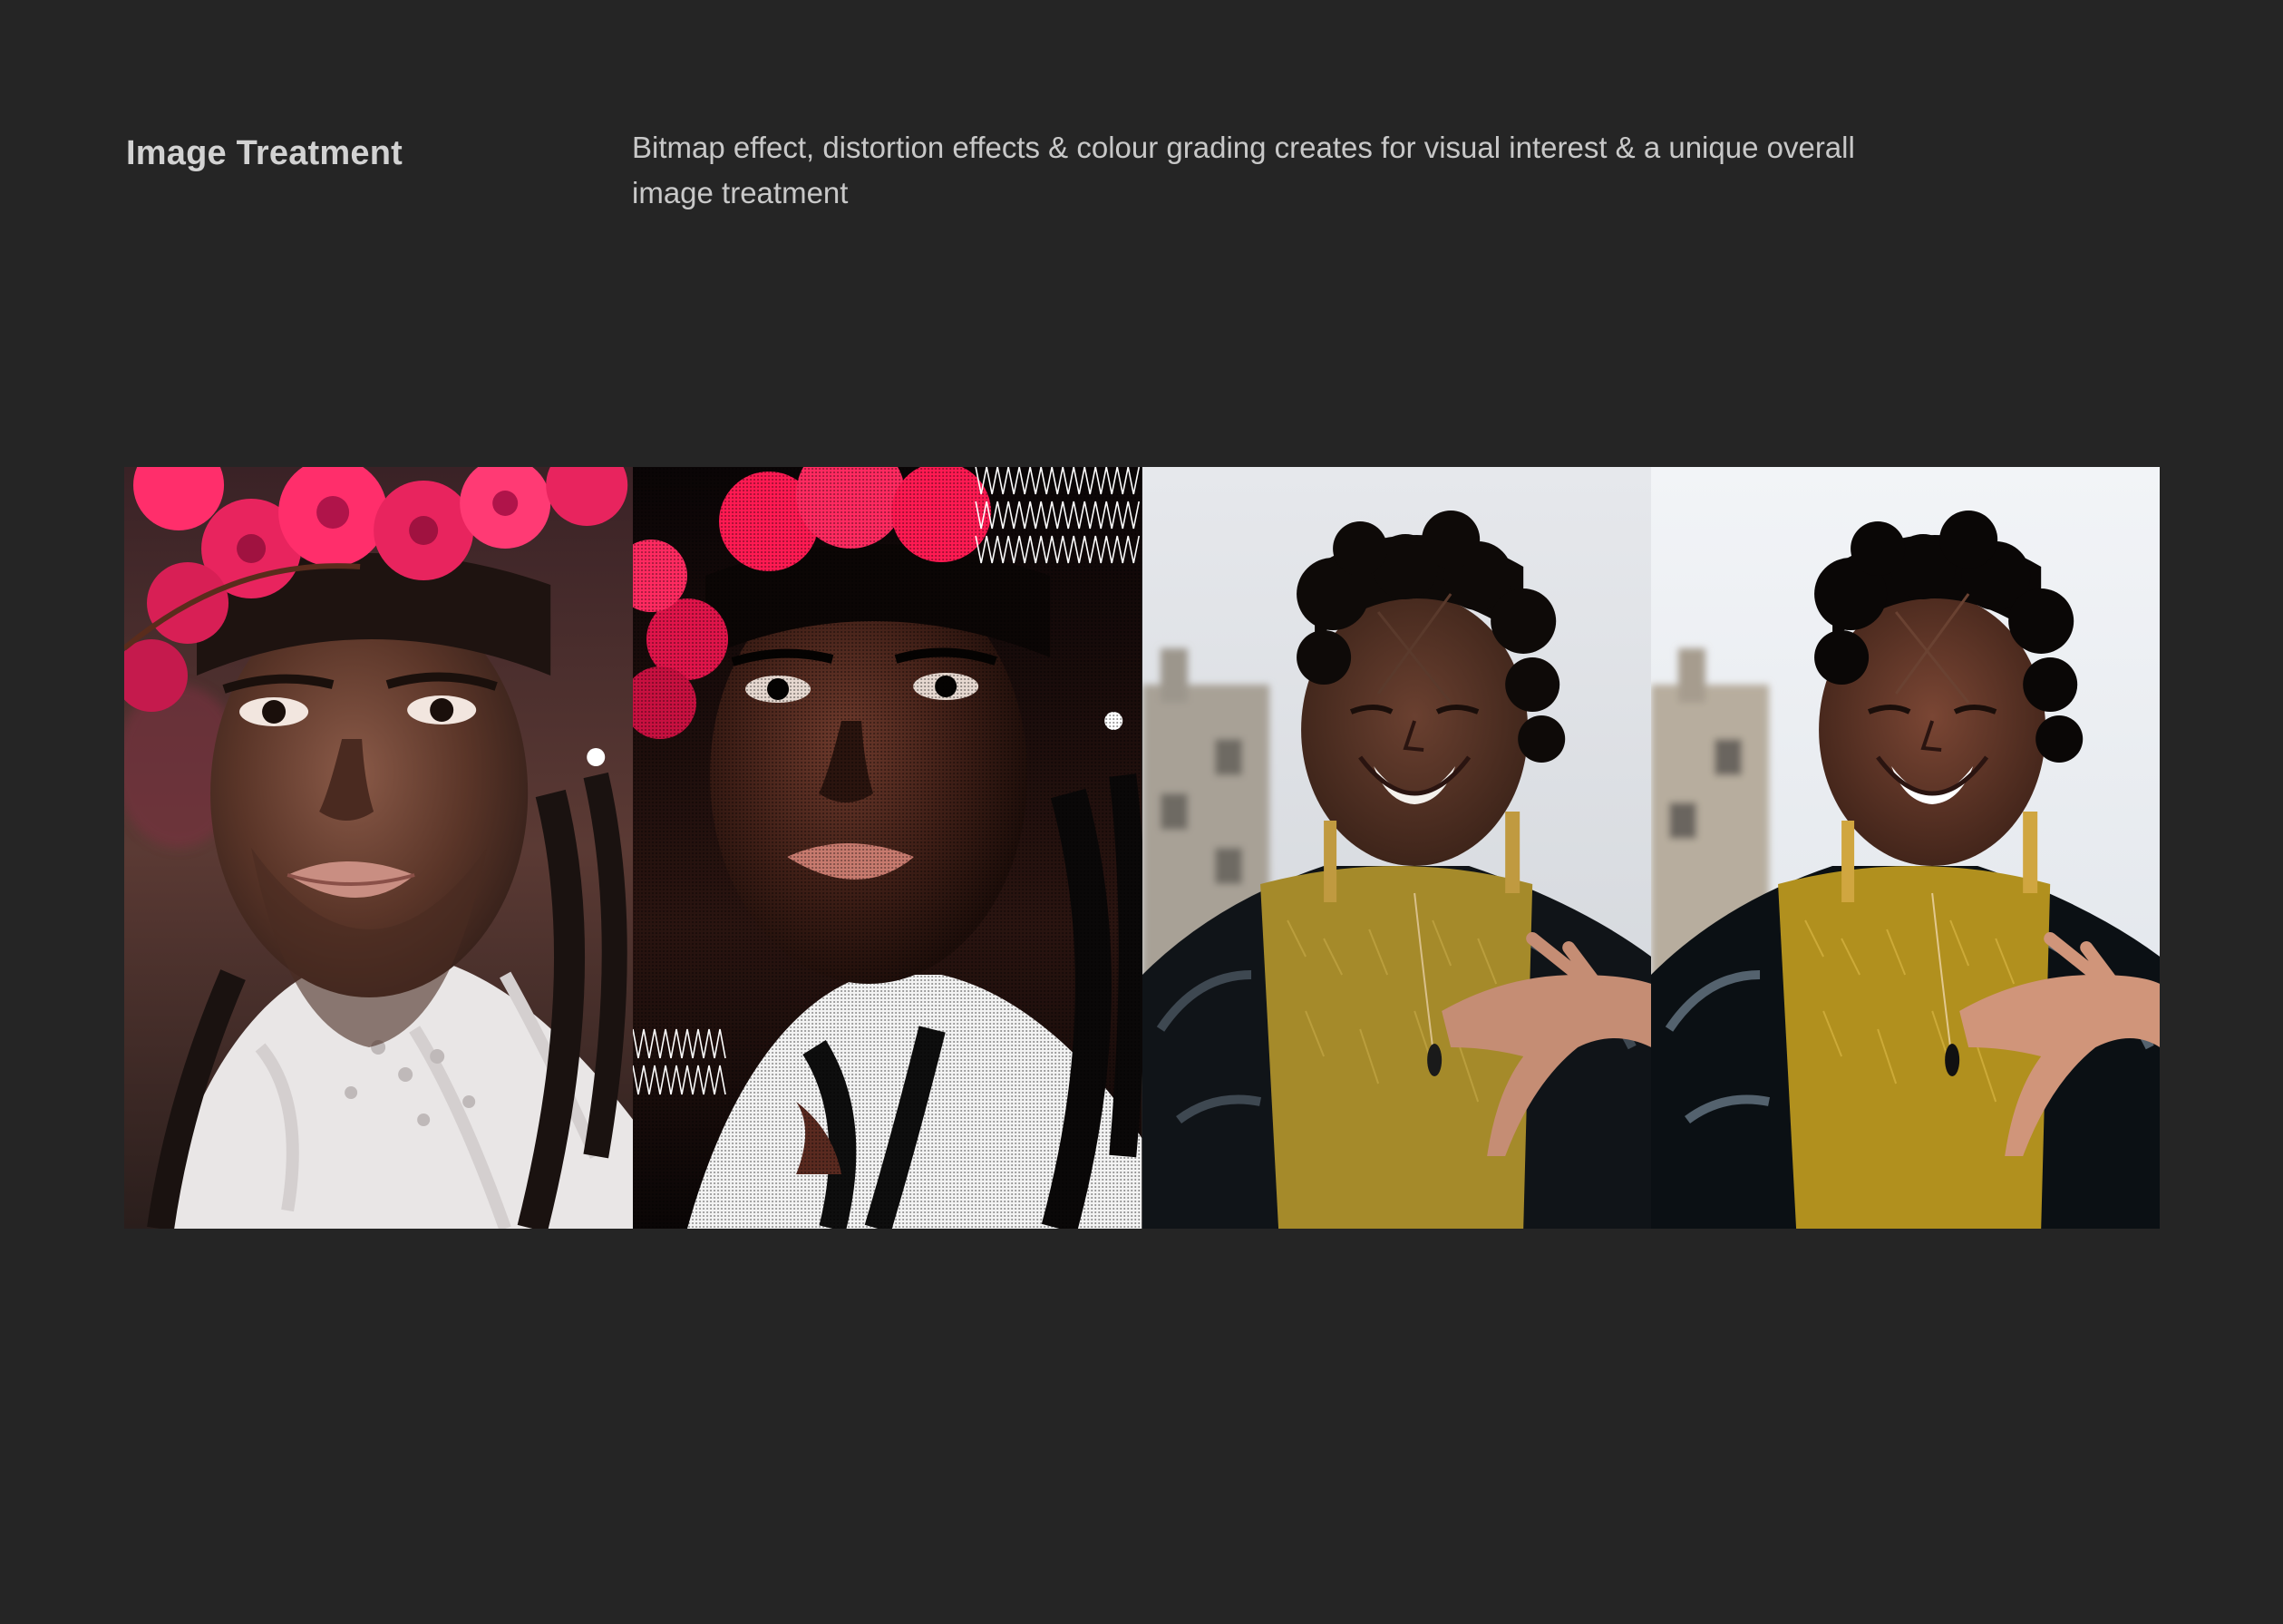 The width and height of the screenshot is (2283, 1624). Describe the element at coordinates (1396, 848) in the screenshot. I see `laughing-original-image` at that location.